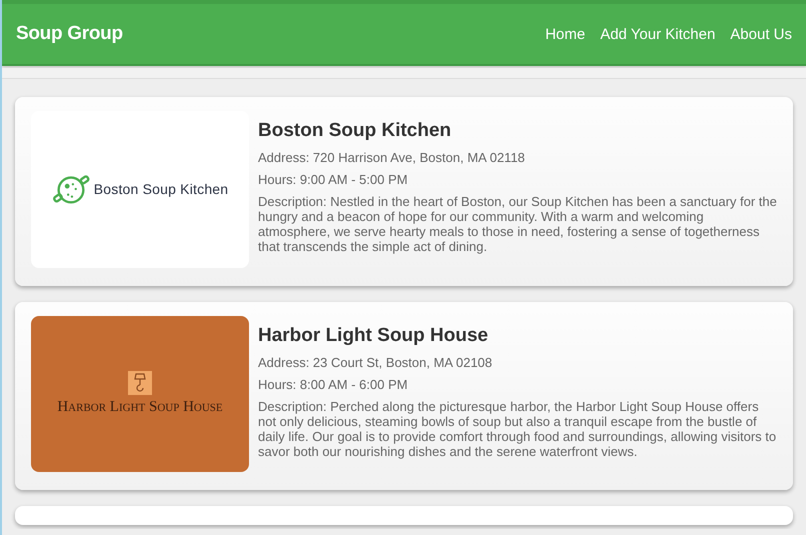 Image resolution: width=806 pixels, height=535 pixels. I want to click on kitchen-name: Harbor Light Soup House, so click(374, 335).